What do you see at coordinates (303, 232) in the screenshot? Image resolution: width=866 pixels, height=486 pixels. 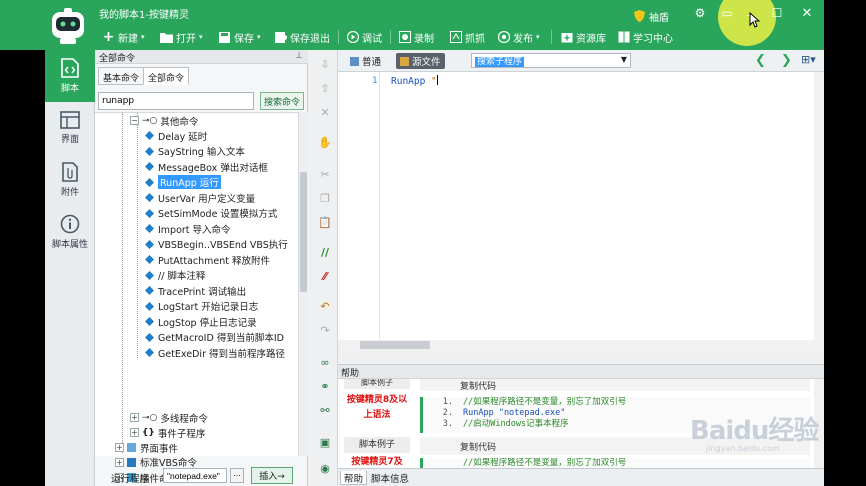 I see `tree-scrollbar-thumb` at bounding box center [303, 232].